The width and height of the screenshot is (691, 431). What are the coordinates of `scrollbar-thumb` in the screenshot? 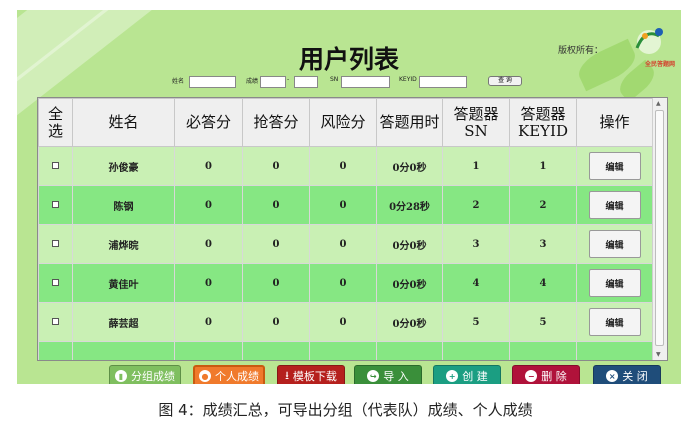 It's located at (659, 228).